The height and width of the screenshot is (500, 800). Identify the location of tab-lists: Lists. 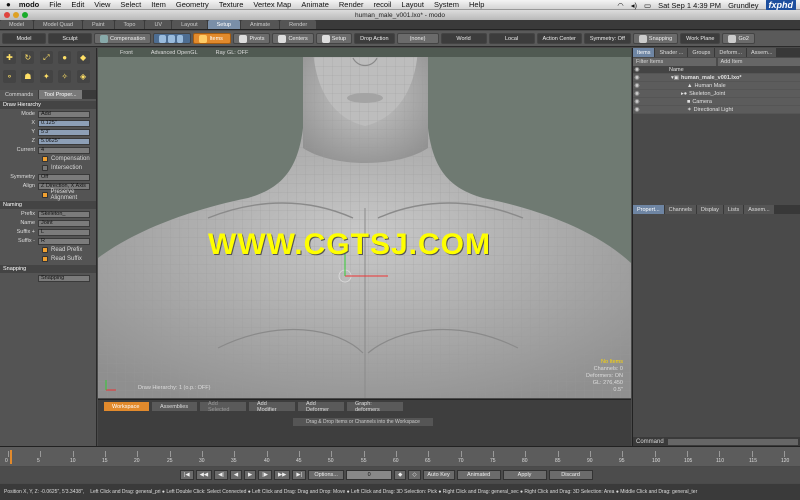
(733, 209).